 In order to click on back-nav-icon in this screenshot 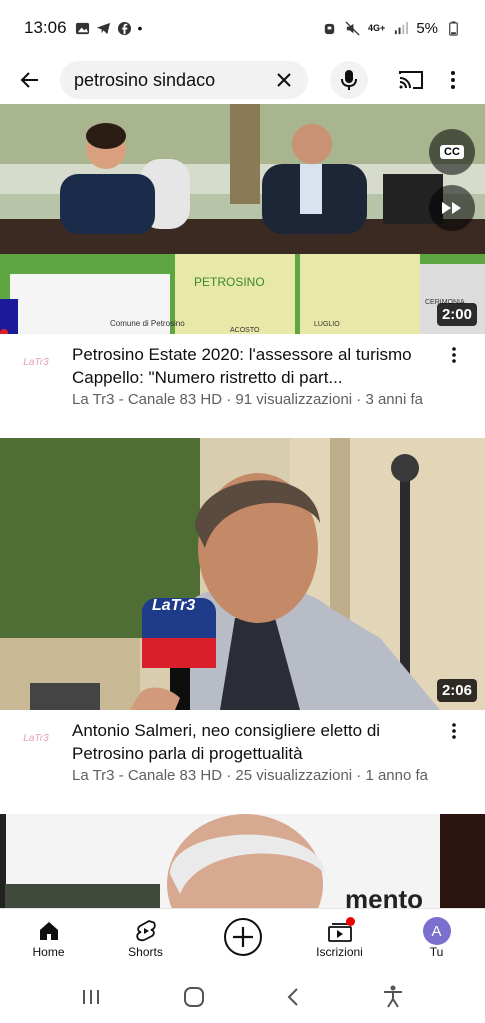, I will do `click(293, 997)`.